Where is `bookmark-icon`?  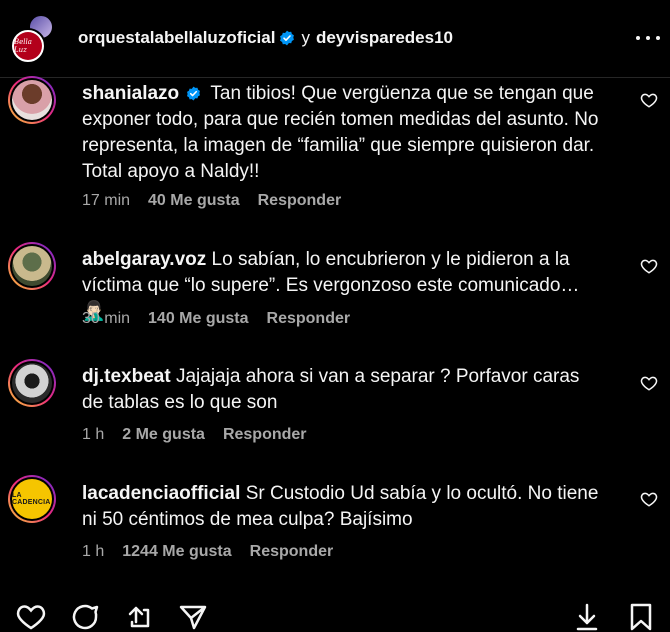 bookmark-icon is located at coordinates (641, 617).